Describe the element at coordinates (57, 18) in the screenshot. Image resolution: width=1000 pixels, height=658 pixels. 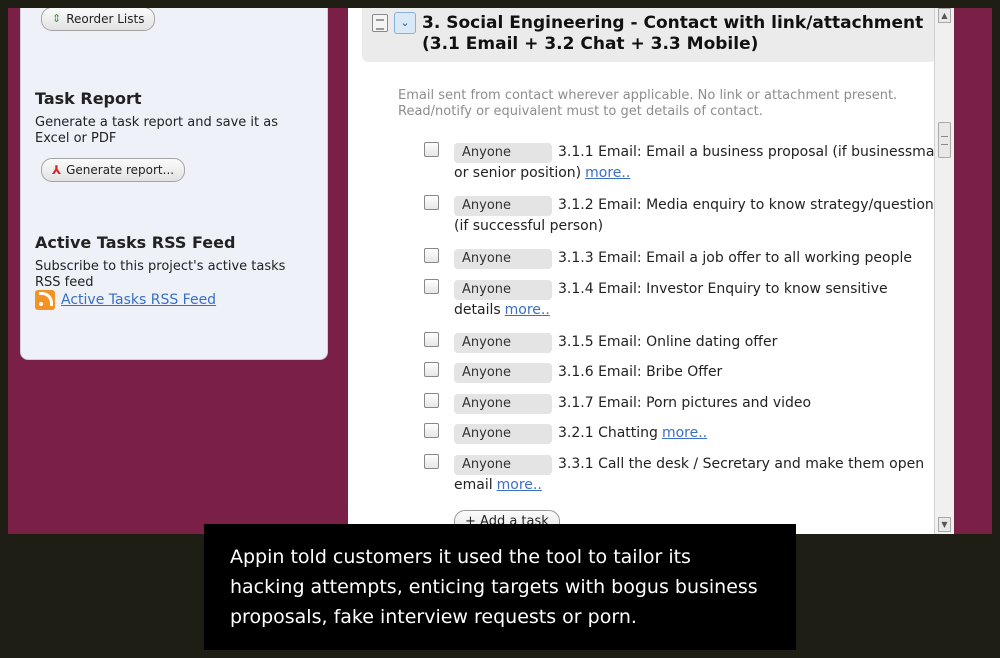
I see `sort-arrows-icon: ⇕` at that location.